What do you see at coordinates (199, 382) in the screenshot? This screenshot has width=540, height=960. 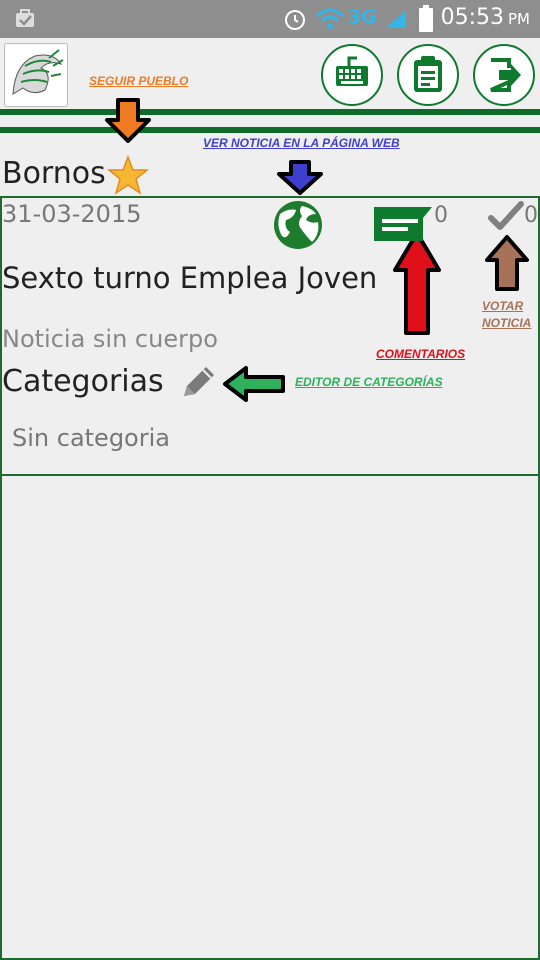 I see `pencil-icon` at bounding box center [199, 382].